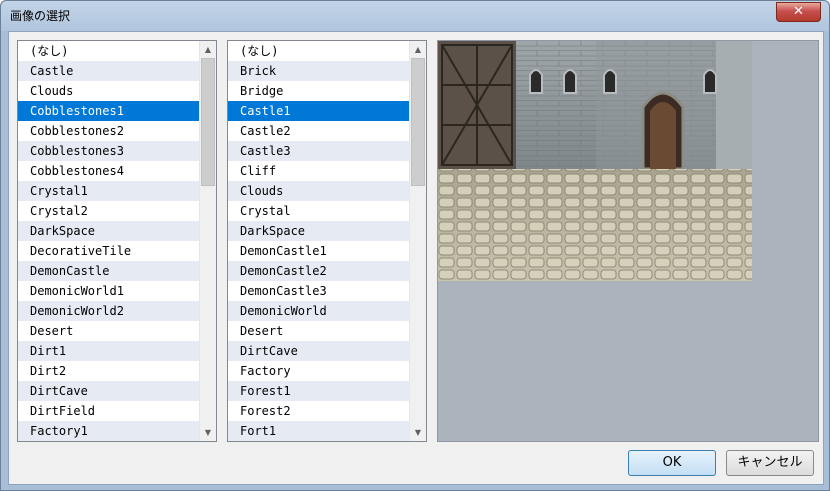  Describe the element at coordinates (109, 191) in the screenshot. I see `list-item: Crystal1` at that location.